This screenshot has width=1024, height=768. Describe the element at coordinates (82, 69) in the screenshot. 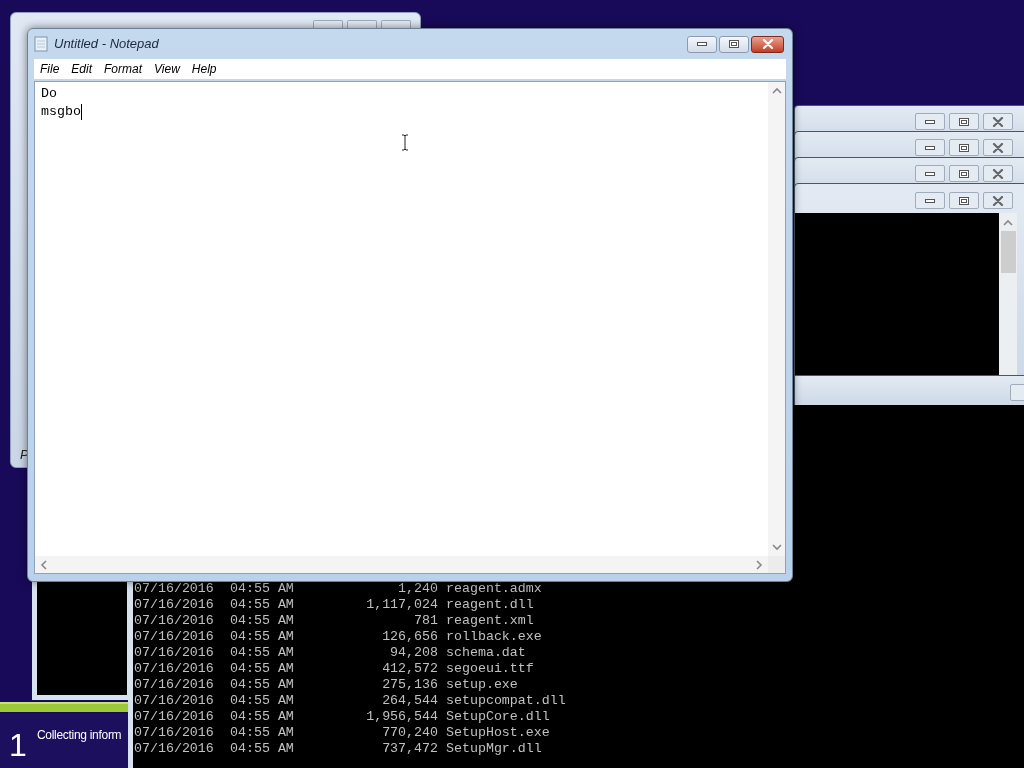

I see `menu-item: Edit` at that location.